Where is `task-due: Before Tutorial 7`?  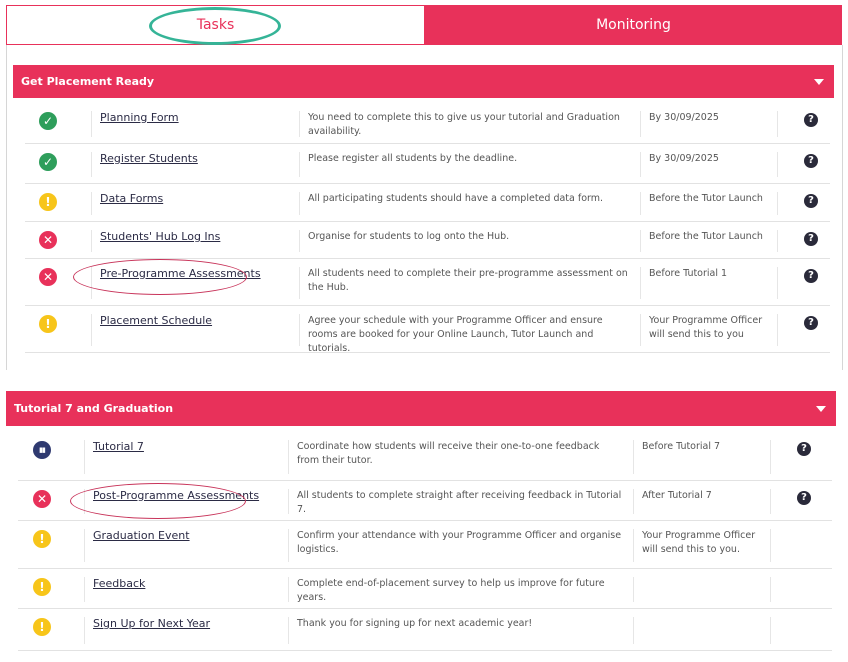 task-due: Before Tutorial 7 is located at coordinates (701, 457).